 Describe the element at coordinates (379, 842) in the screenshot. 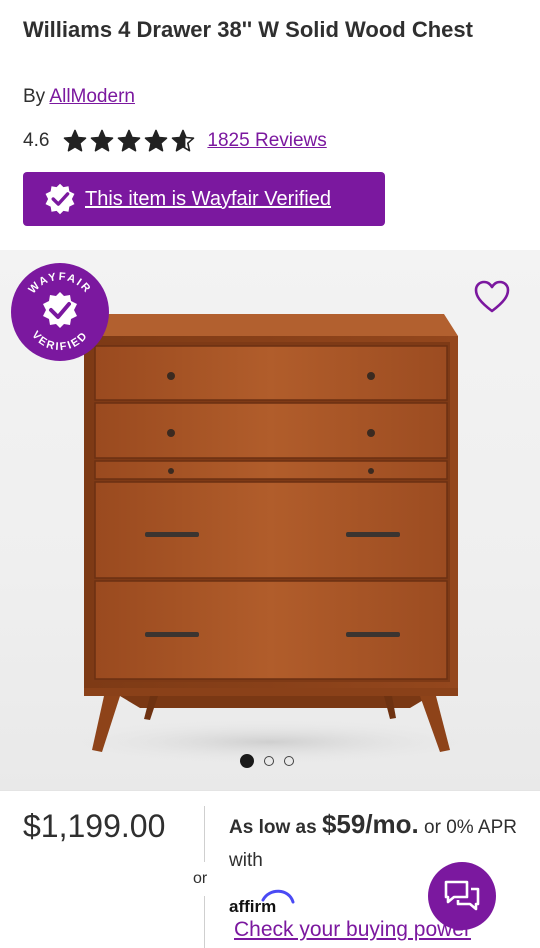

I see `financing-text: As low as $59/mo. or 0% APR with` at that location.